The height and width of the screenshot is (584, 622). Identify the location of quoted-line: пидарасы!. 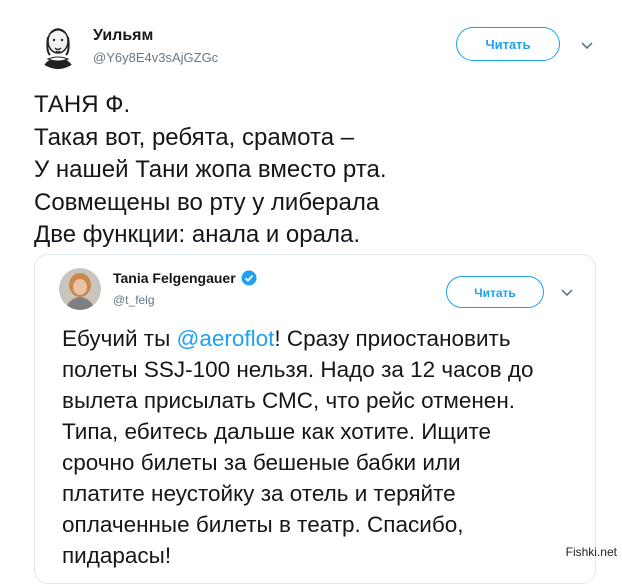
(117, 555).